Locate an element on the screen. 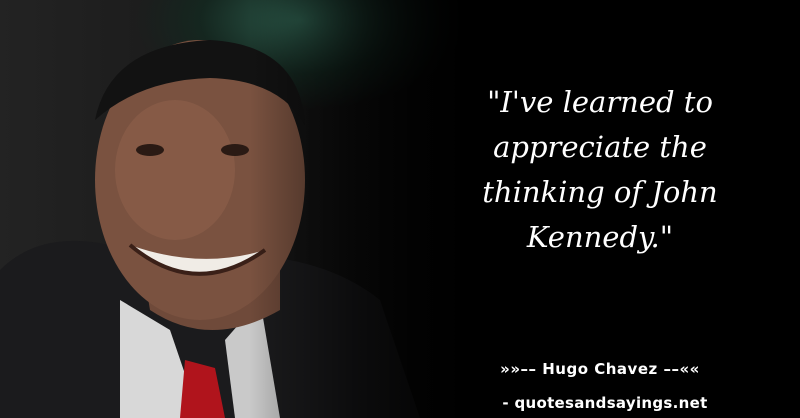  author-line: »»–– Hugo Chavez ––«« is located at coordinates (600, 369).